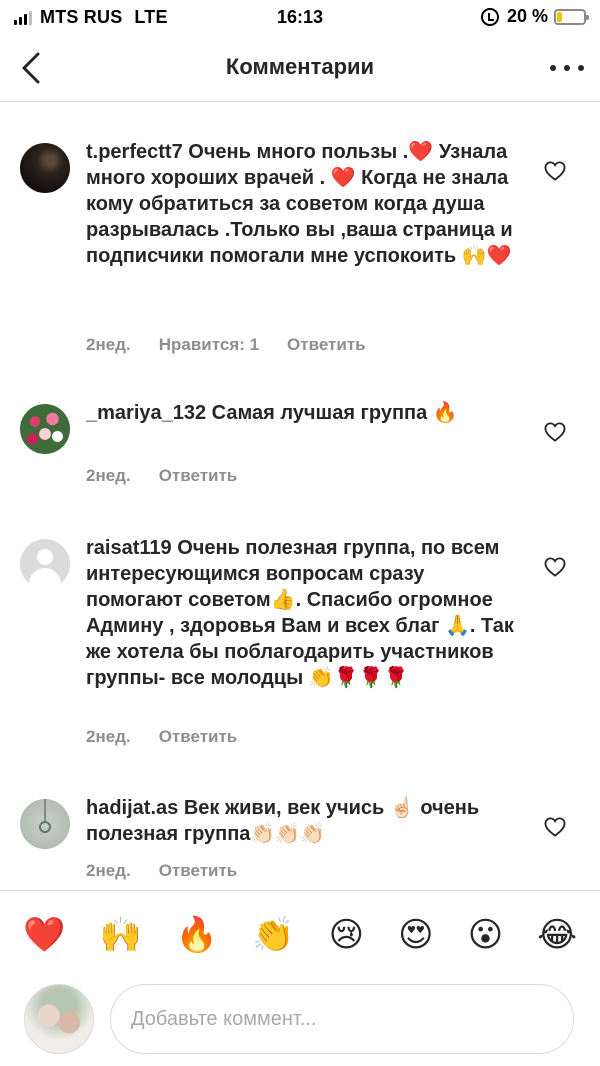 Image resolution: width=600 pixels, height=1066 pixels. What do you see at coordinates (485, 935) in the screenshot?
I see `reaction-surprised: 😮` at bounding box center [485, 935].